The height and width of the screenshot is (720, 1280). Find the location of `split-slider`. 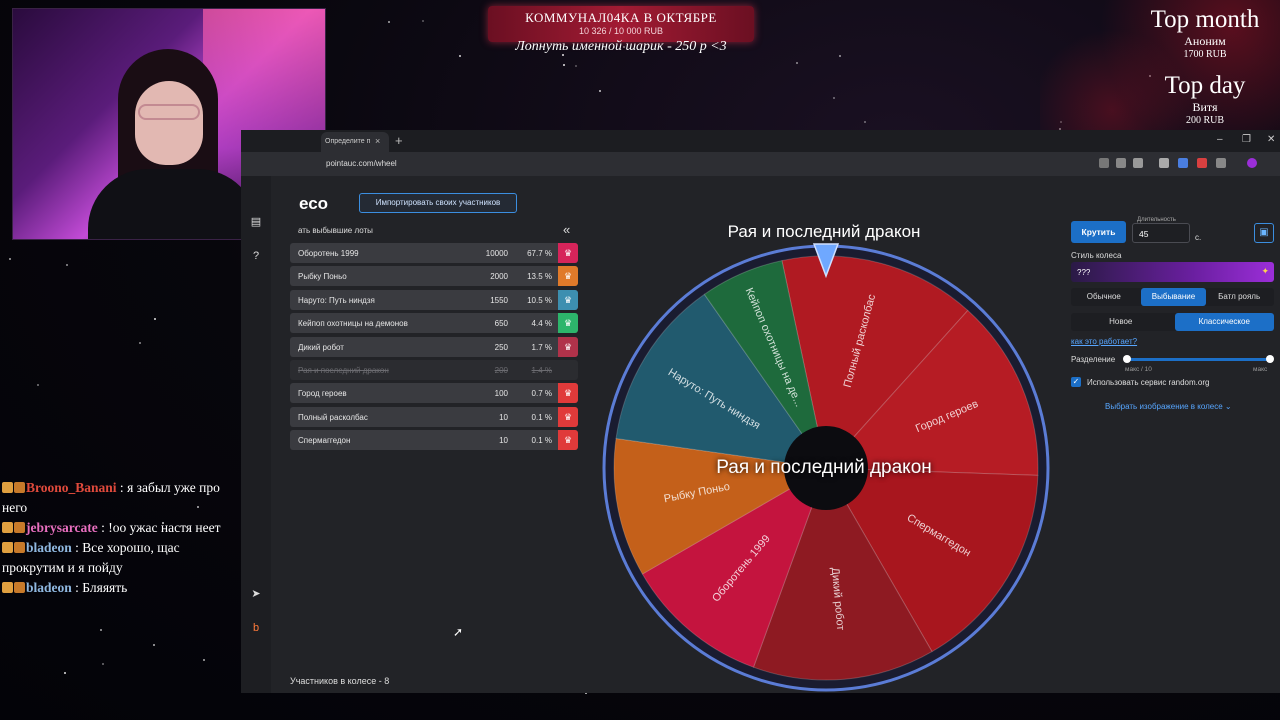

split-slider is located at coordinates (1198, 359).